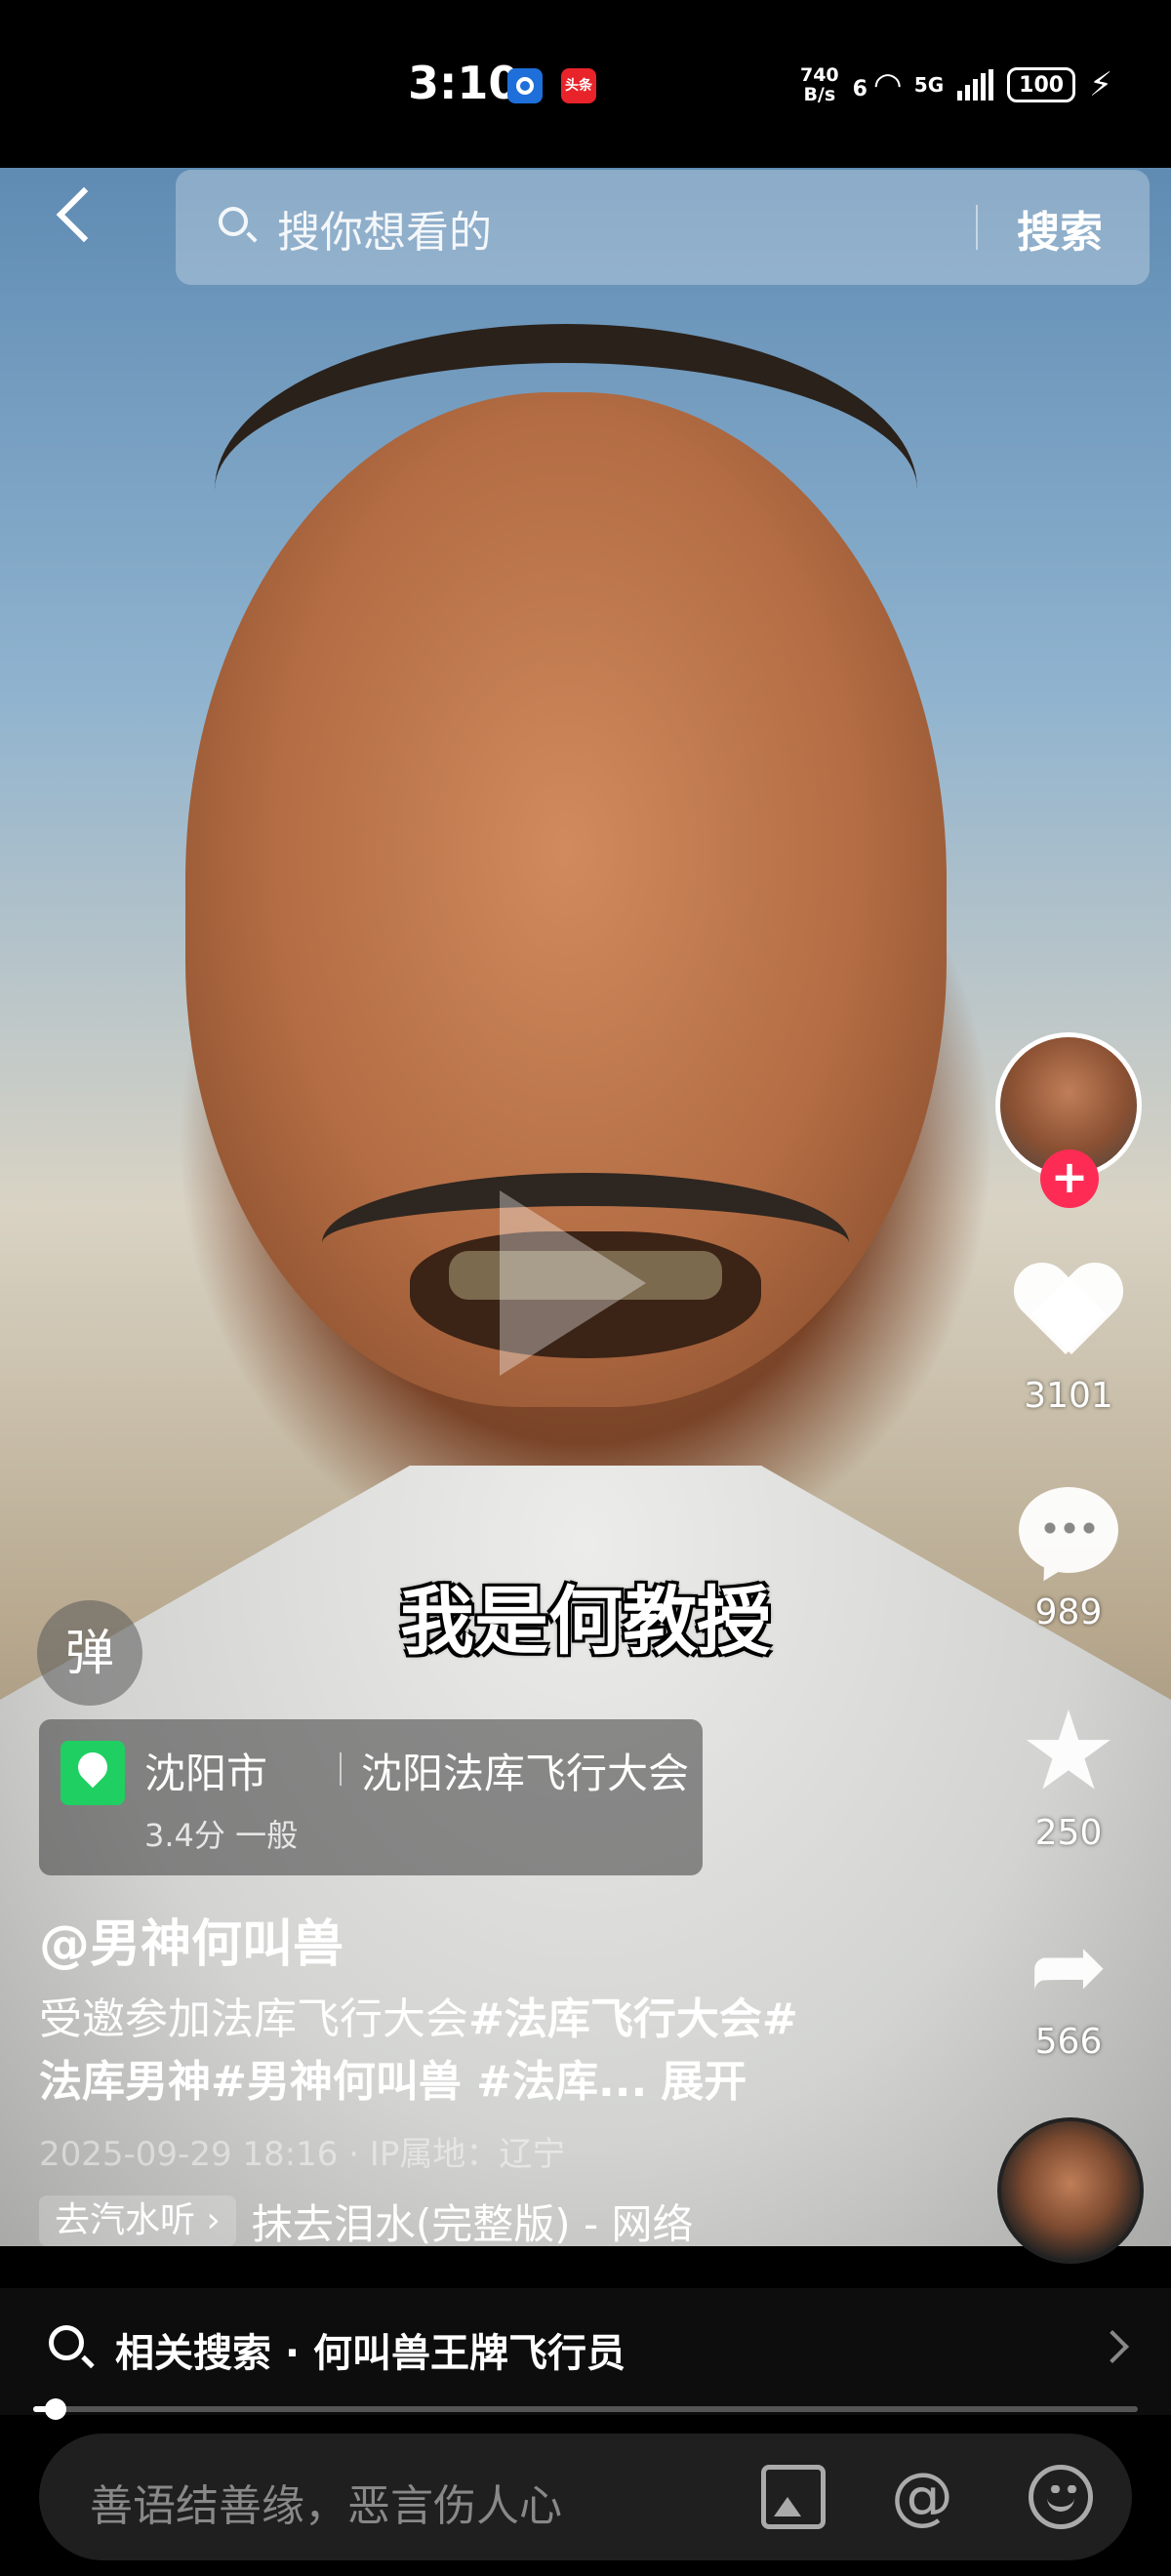 The width and height of the screenshot is (1171, 2576). Describe the element at coordinates (1069, 1528) in the screenshot. I see `comment-dots` at that location.